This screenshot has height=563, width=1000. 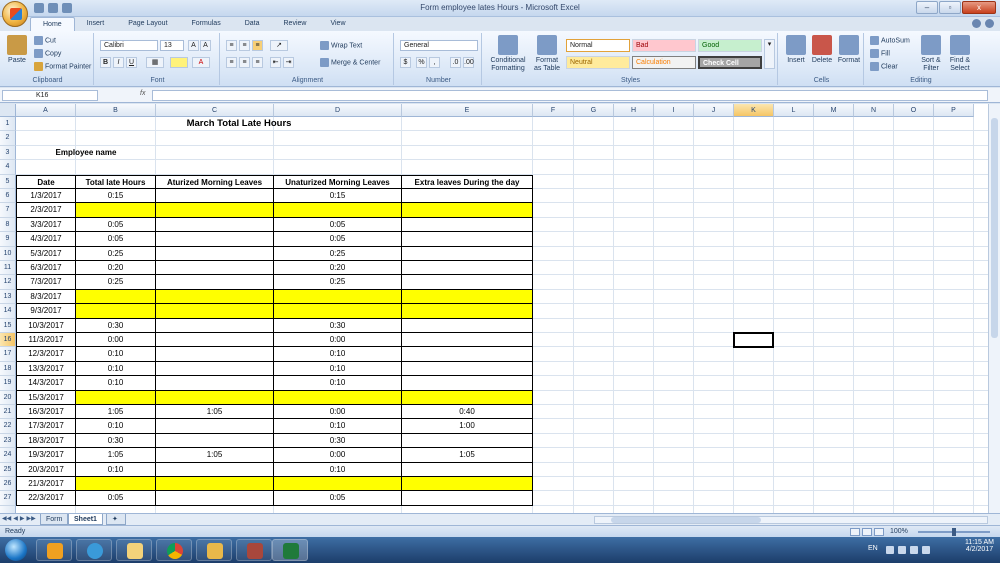 What do you see at coordinates (52, 24) in the screenshot?
I see `tab-home: Home` at bounding box center [52, 24].